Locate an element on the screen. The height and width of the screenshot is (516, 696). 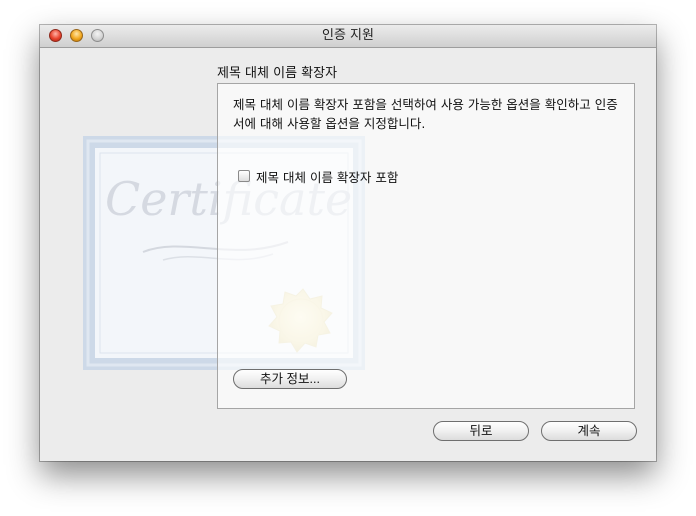
include-extension-option: 제목 대체 이름 확장자 포함 is located at coordinates (318, 176).